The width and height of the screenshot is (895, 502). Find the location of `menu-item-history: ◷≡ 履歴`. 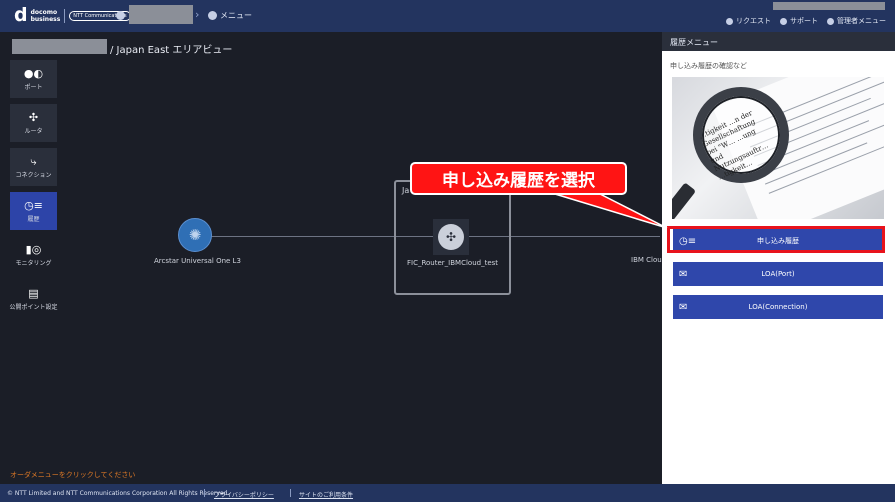

menu-item-history: ◷≡ 履歴 is located at coordinates (33, 211).